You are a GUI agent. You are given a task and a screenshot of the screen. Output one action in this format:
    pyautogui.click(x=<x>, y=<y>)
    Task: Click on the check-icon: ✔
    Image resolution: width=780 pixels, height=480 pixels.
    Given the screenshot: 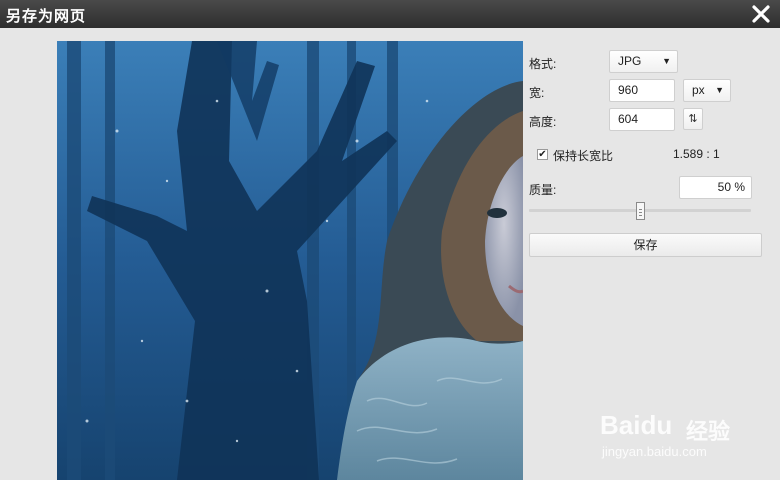 What is the action you would take?
    pyautogui.click(x=542, y=154)
    